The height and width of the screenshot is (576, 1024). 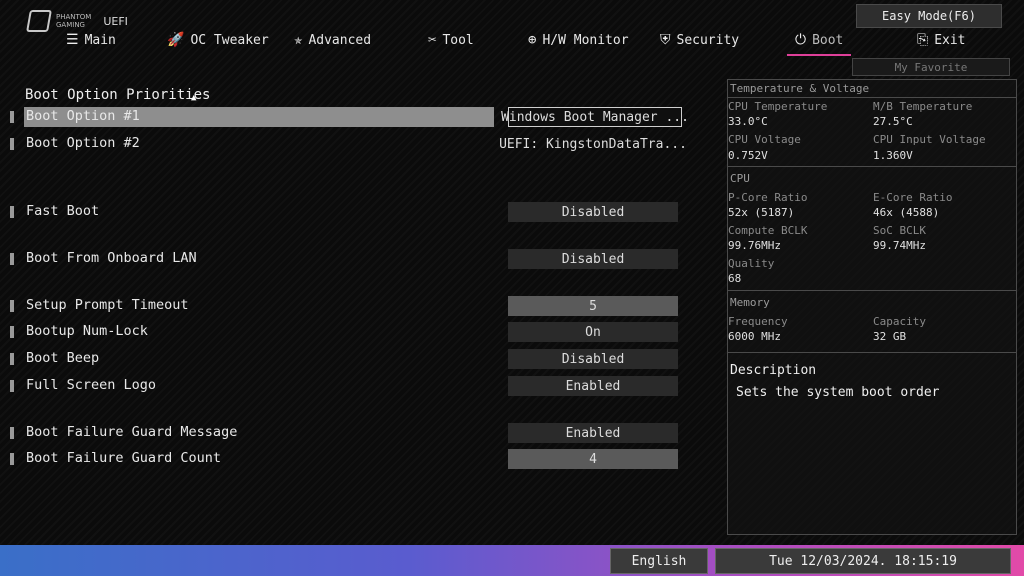 What do you see at coordinates (340, 40) in the screenshot?
I see `tab-advanced-label: Advanced` at bounding box center [340, 40].